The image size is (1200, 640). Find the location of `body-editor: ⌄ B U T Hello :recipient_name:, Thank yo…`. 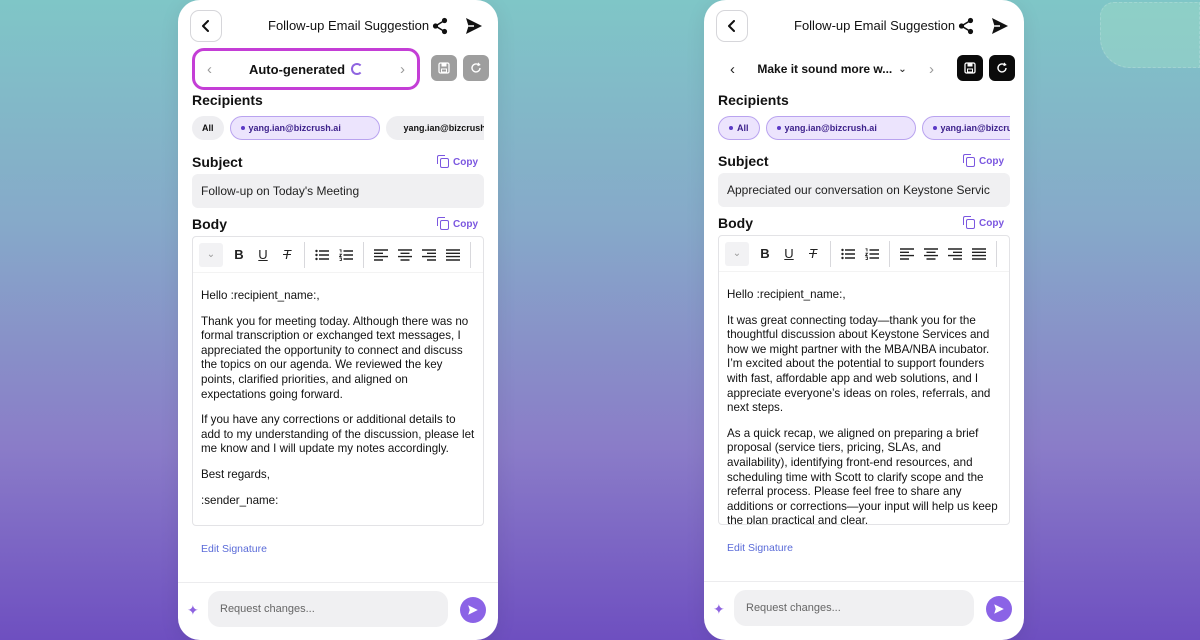

body-editor: ⌄ B U T Hello :recipient_name:, Thank yo… is located at coordinates (338, 381).